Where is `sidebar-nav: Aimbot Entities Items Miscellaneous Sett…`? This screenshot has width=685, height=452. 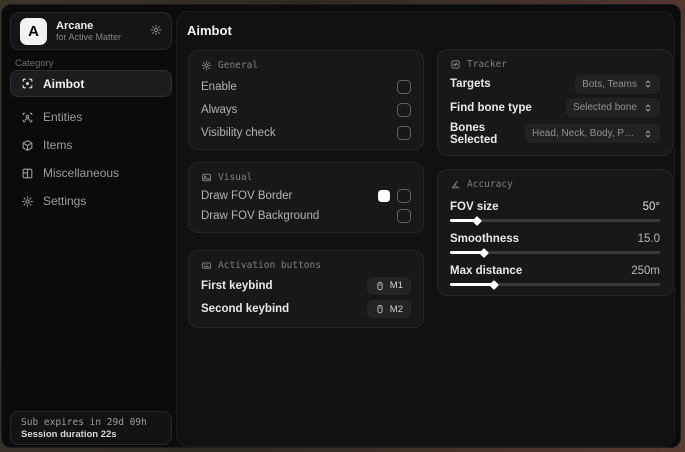 sidebar-nav: Aimbot Entities Items Miscellaneous Sett… is located at coordinates (91, 142).